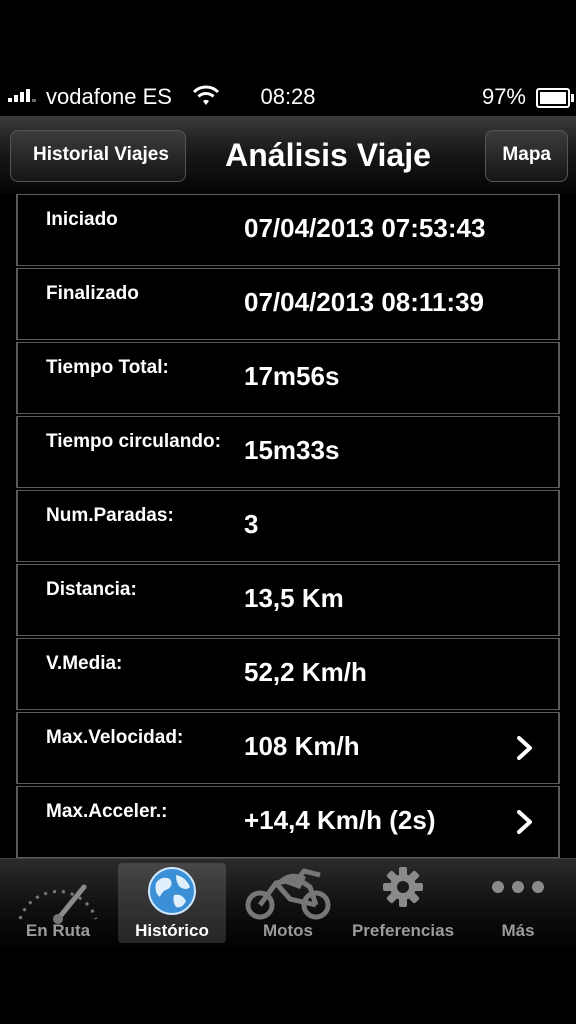  What do you see at coordinates (84, 663) in the screenshot?
I see `row-label: V.Media:` at bounding box center [84, 663].